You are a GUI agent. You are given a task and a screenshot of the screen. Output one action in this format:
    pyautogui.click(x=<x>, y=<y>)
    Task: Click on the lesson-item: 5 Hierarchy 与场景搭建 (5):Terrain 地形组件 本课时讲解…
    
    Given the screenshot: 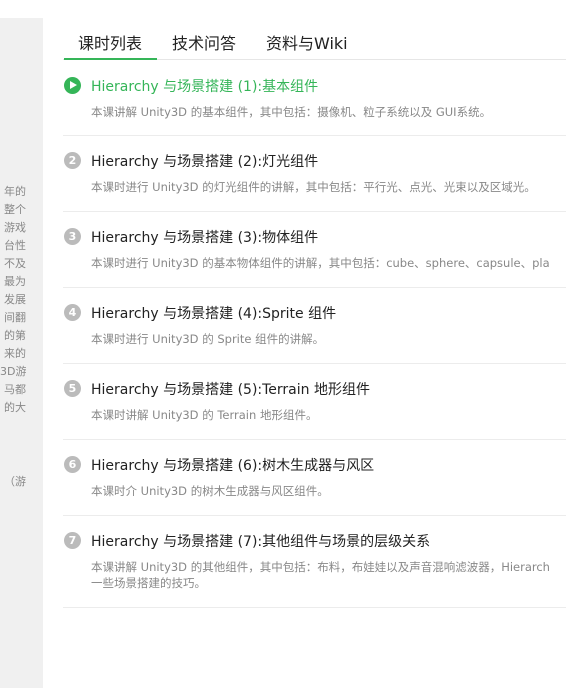 What is the action you would take?
    pyautogui.click(x=314, y=402)
    